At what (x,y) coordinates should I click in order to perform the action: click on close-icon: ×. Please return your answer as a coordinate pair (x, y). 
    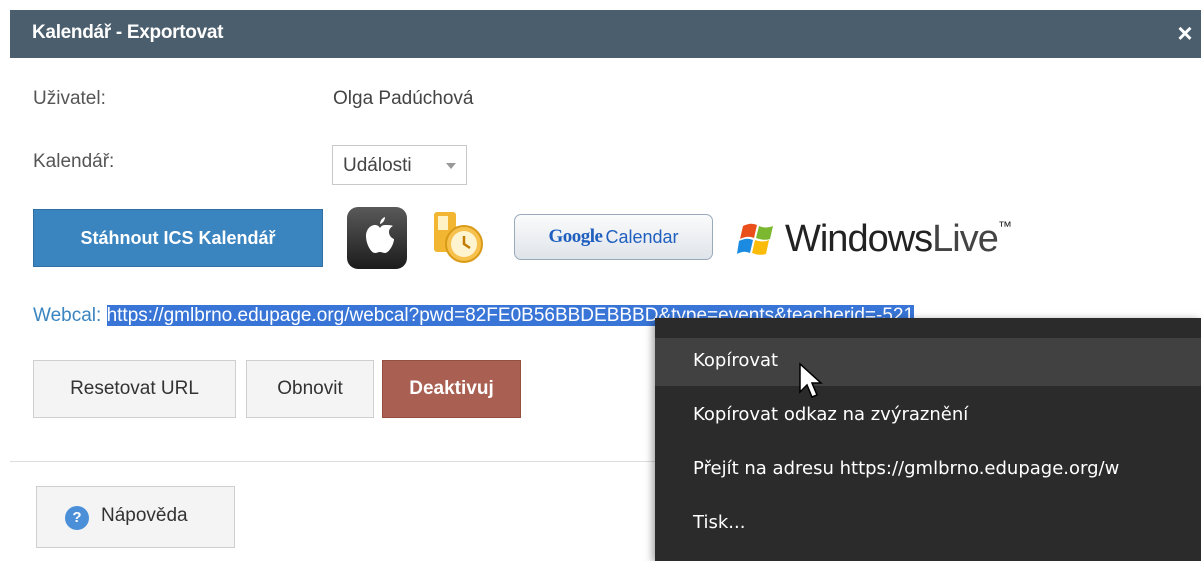
    Looking at the image, I should click on (1185, 33).